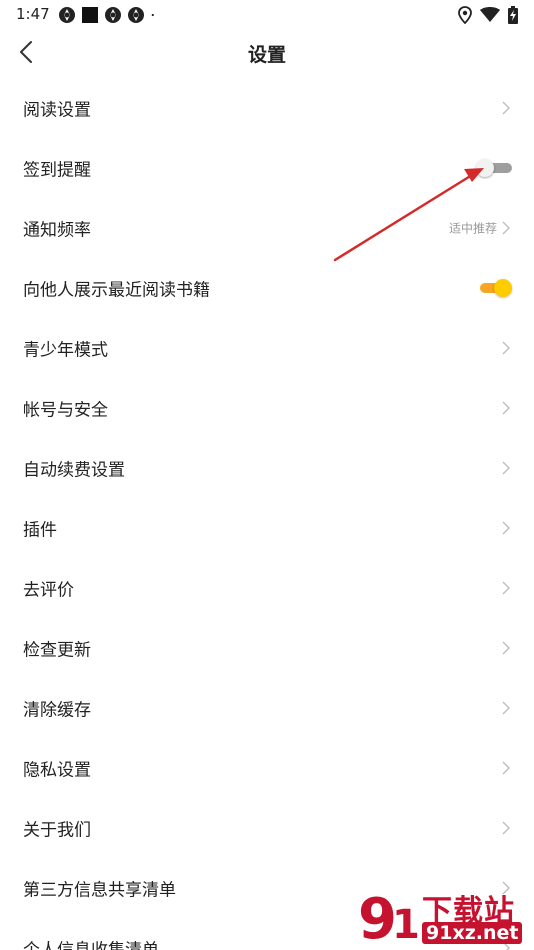 This screenshot has width=534, height=950. I want to click on settings-item-label: 插件, so click(40, 530).